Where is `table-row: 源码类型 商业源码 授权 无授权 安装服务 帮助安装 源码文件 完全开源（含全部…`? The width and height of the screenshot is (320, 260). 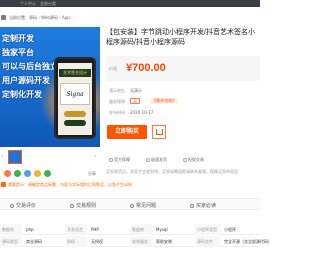 table-row: 源码类型 商业源码 授权 无授权 安装服务 帮助安装 源码文件 完全开源（含全部… is located at coordinates (136, 241).